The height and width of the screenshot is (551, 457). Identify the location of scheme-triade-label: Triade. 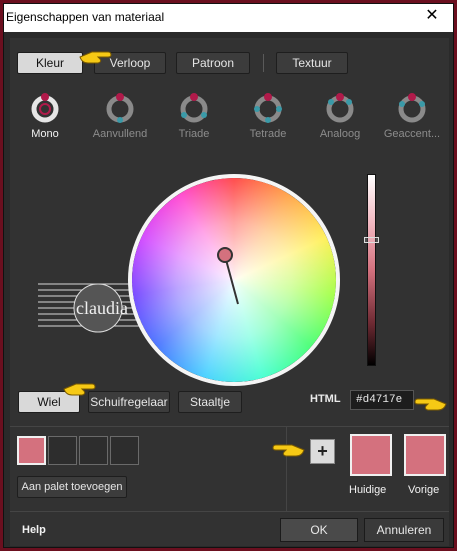
(194, 134).